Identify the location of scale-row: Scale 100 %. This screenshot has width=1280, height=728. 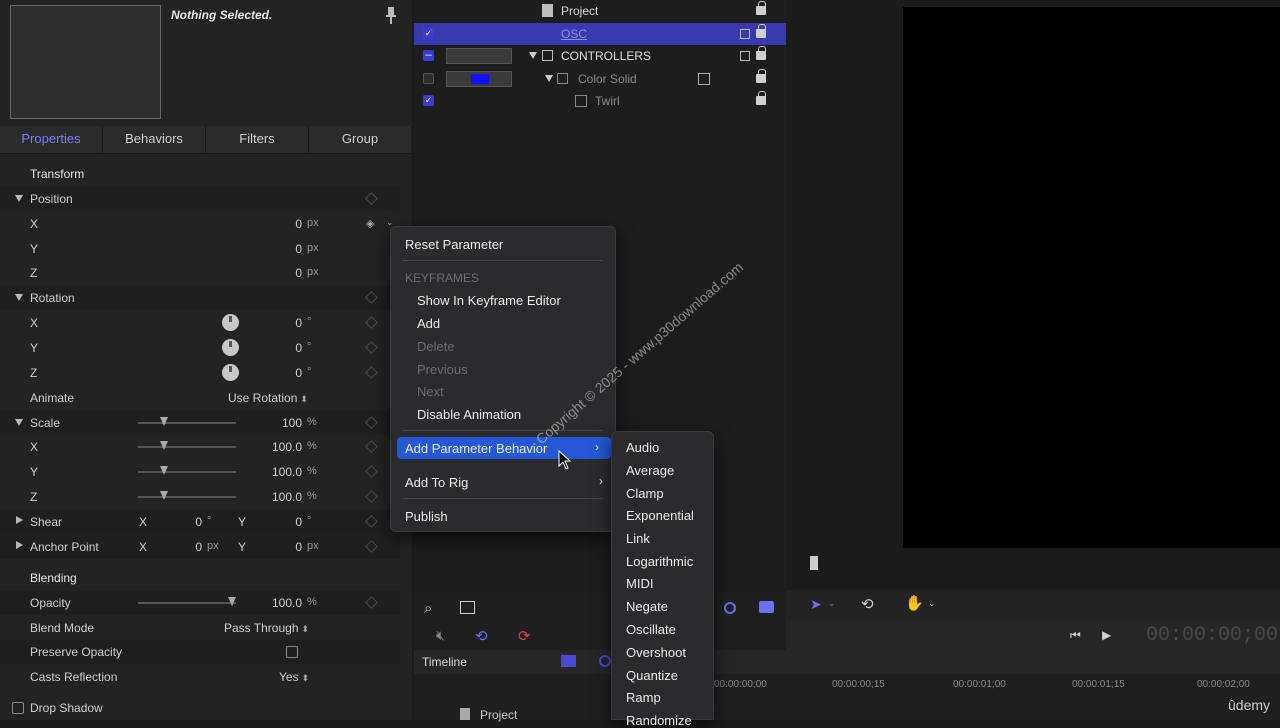
(200, 423).